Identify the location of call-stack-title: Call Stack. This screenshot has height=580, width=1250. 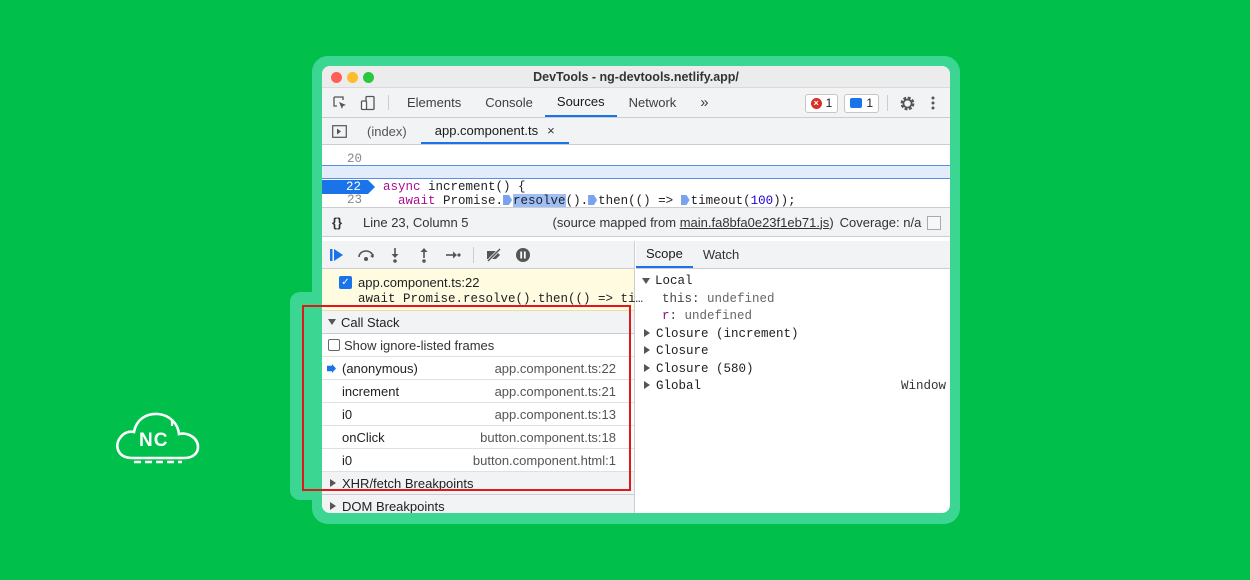
(370, 322).